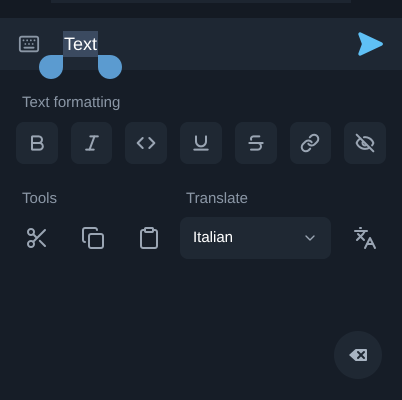  What do you see at coordinates (365, 238) in the screenshot?
I see `translate-icon` at bounding box center [365, 238].